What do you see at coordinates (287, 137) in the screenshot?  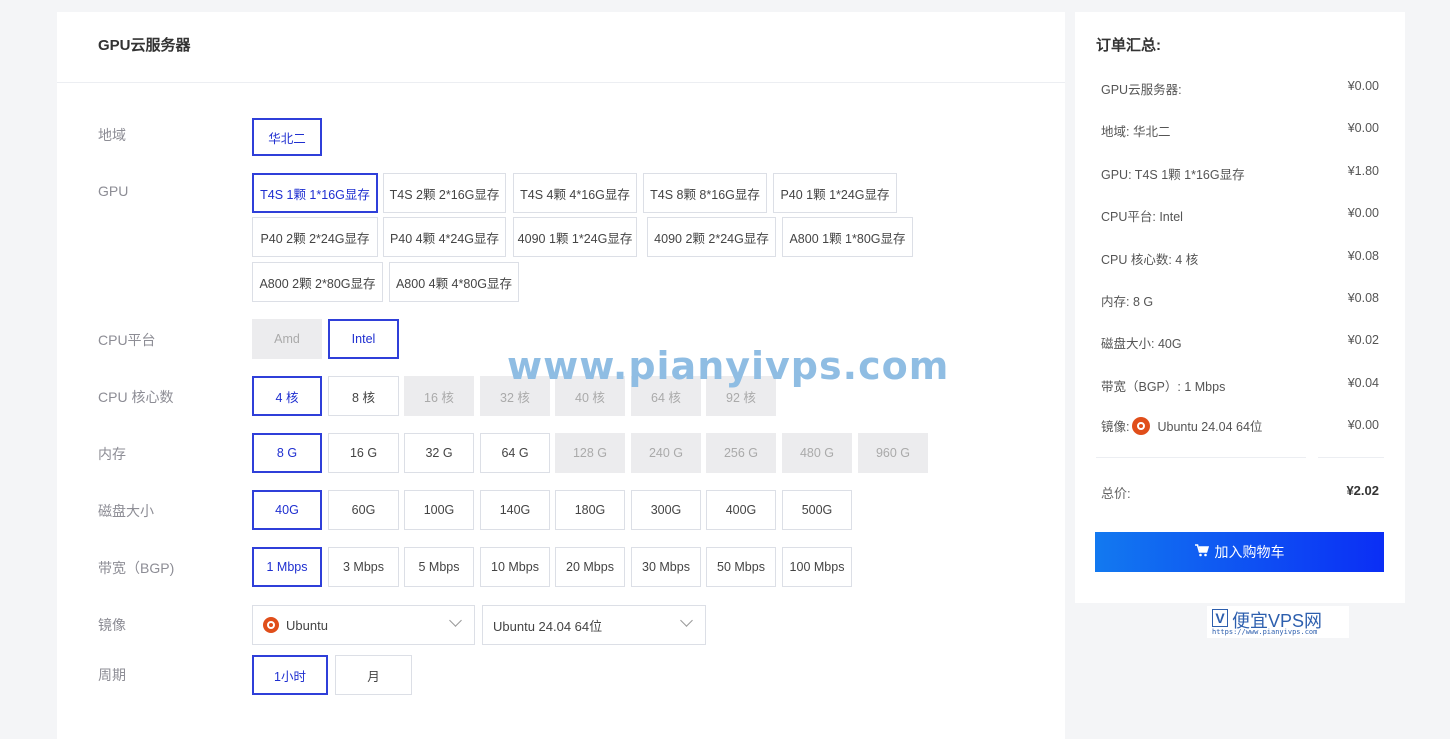 I see `region-option: 华北二` at bounding box center [287, 137].